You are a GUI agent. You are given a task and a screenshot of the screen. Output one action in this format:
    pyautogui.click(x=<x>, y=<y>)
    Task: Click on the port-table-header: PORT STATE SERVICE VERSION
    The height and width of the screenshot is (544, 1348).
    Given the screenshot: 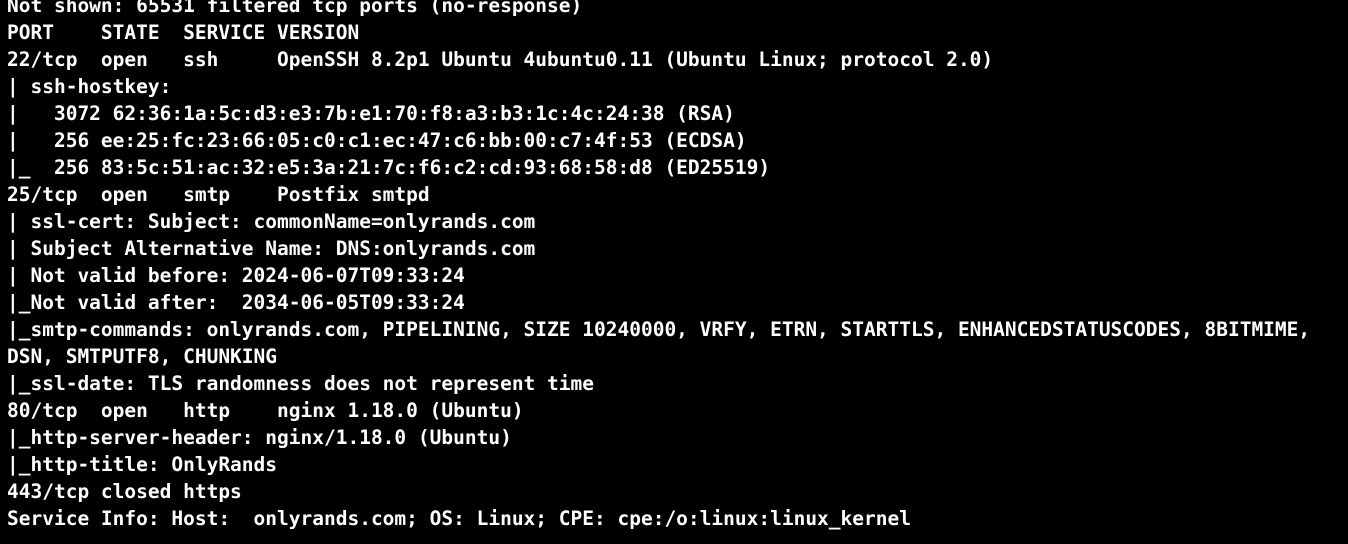 What is the action you would take?
    pyautogui.click(x=183, y=32)
    